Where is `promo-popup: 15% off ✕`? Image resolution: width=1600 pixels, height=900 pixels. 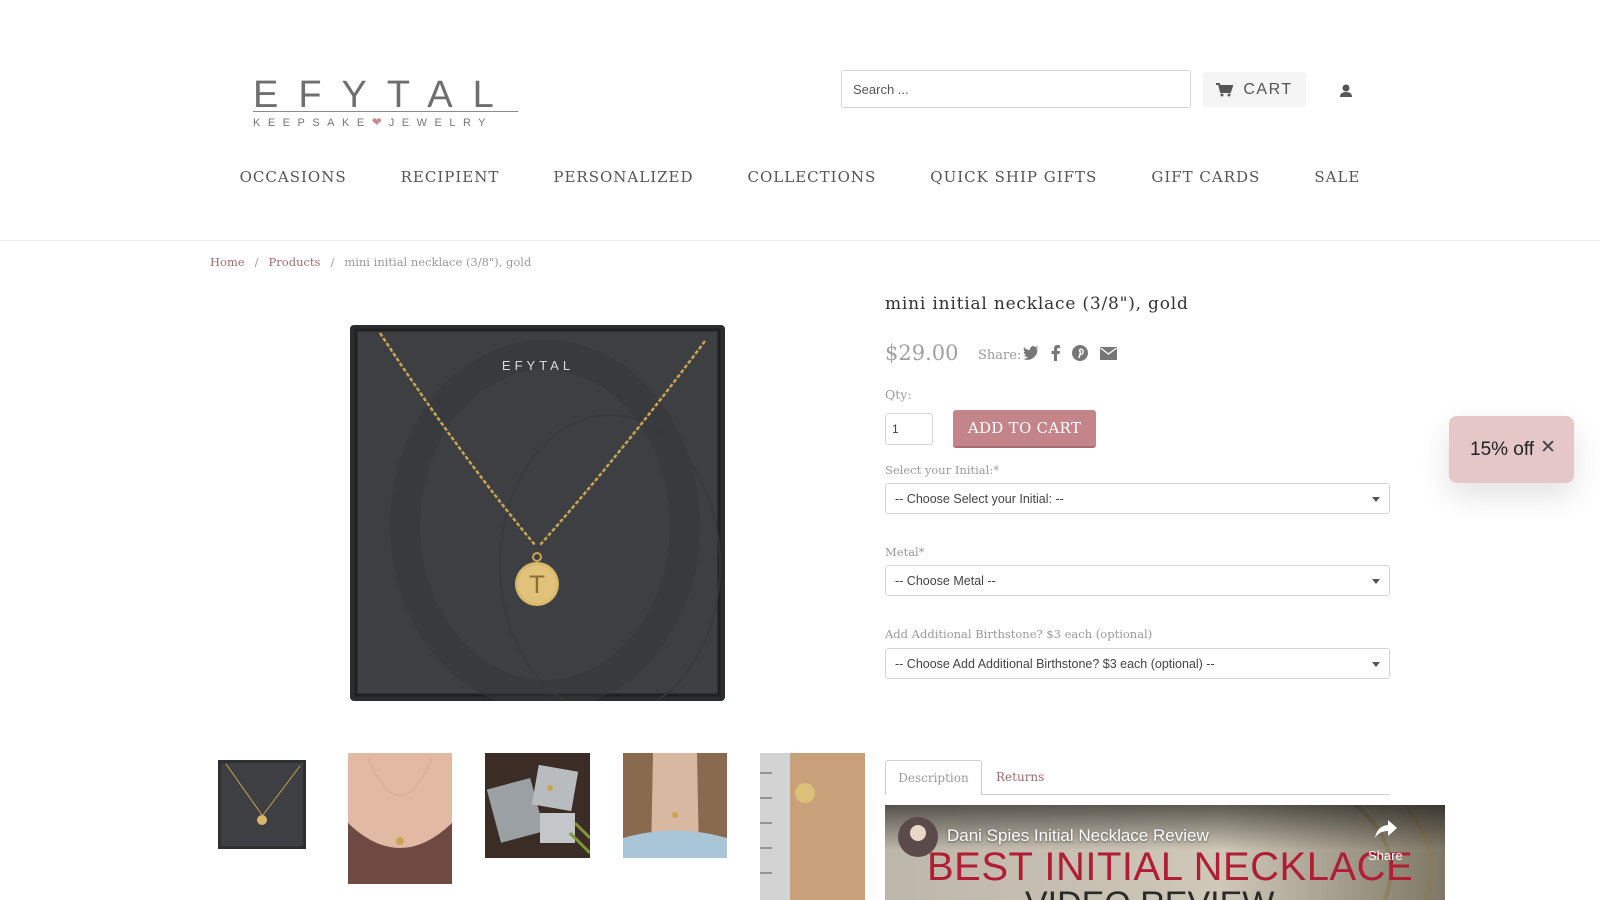 promo-popup: 15% off ✕ is located at coordinates (1511, 449).